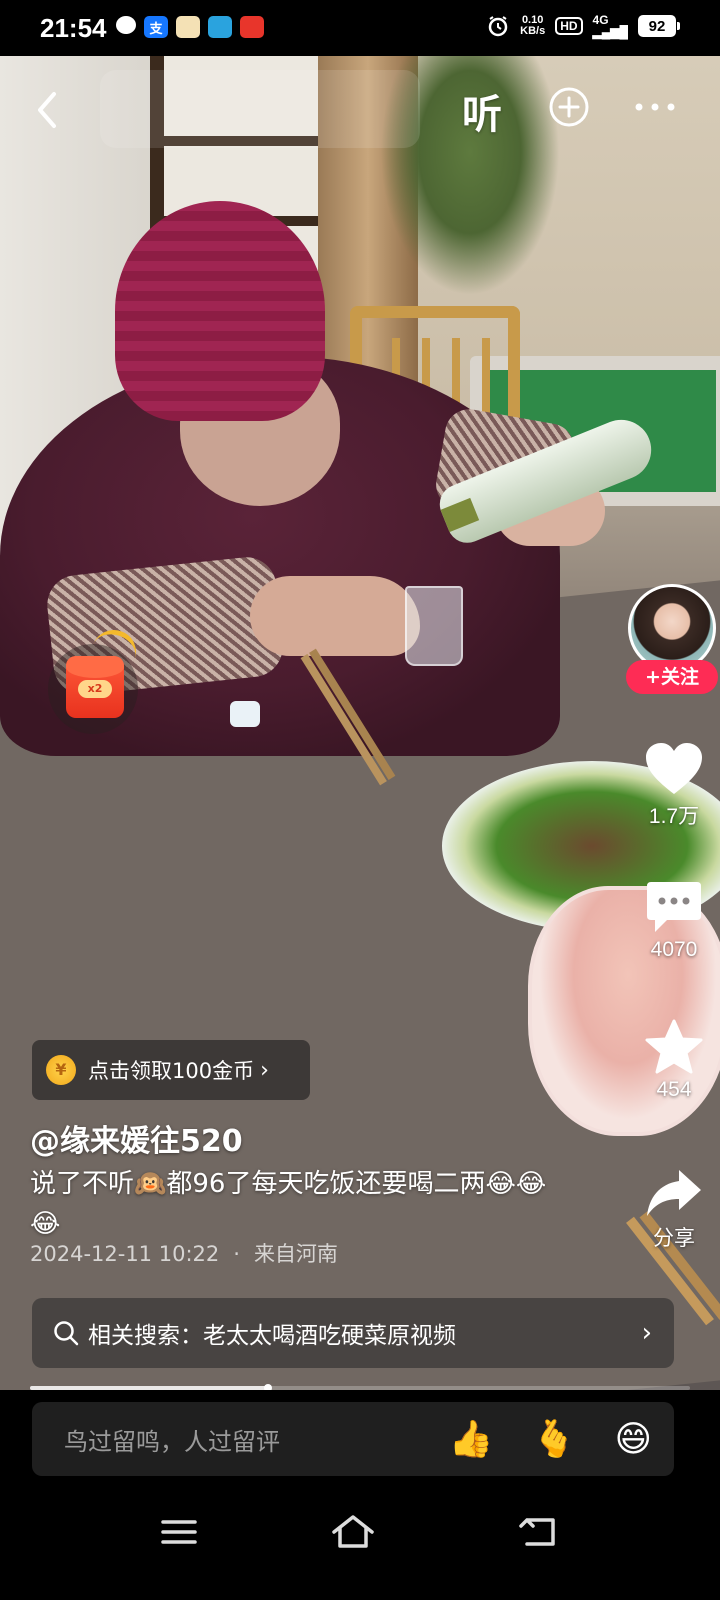  I want to click on signal-indicator: 4G ▂▄▆█, so click(610, 26).